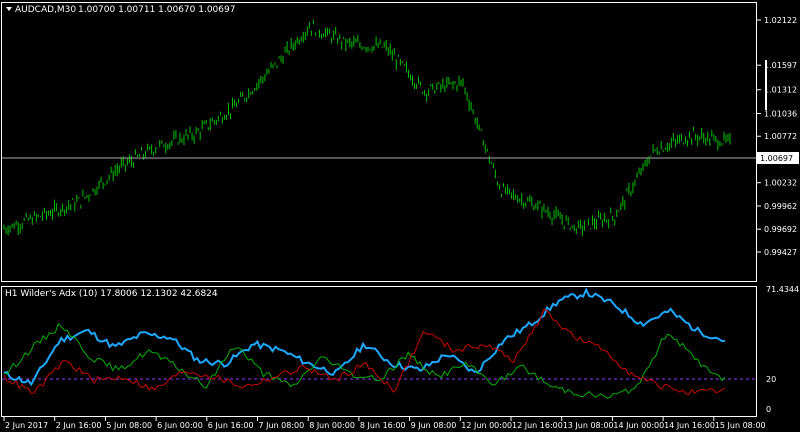 This screenshot has height=432, width=800. Describe the element at coordinates (782, 289) in the screenshot. I see `indicator-tick-max: 71.4344` at that location.